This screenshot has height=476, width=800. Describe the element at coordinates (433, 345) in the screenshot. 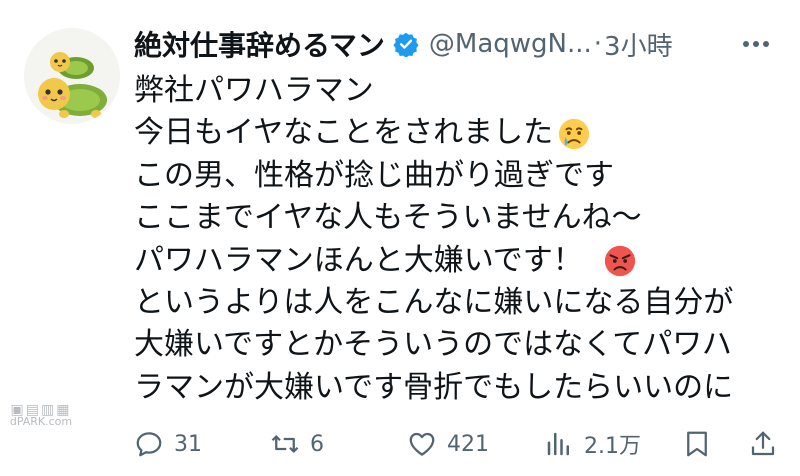

I see `tweet-line-7: 大嫌いですとかそういうのではなくてパワハ` at that location.